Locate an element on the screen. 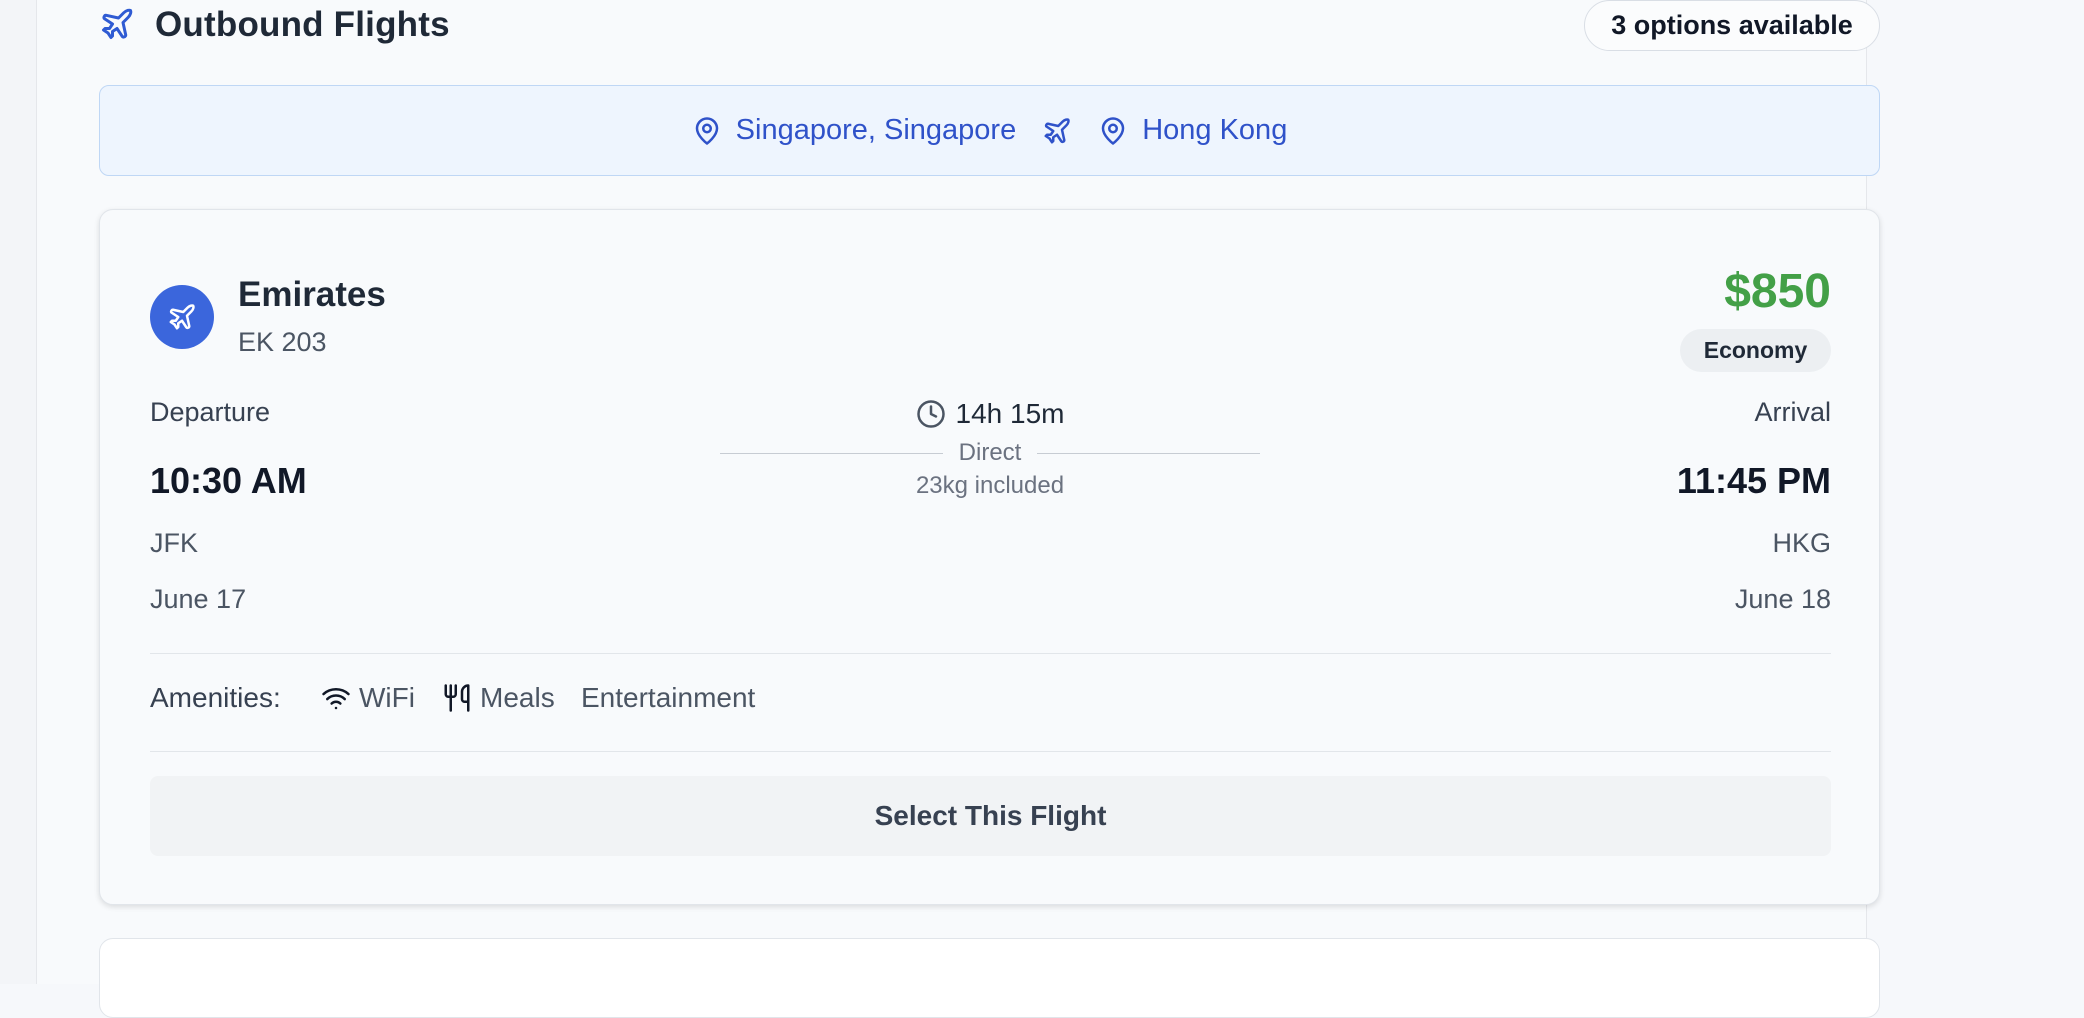 Image resolution: width=2084 pixels, height=1018 pixels. airline-logo is located at coordinates (182, 317).